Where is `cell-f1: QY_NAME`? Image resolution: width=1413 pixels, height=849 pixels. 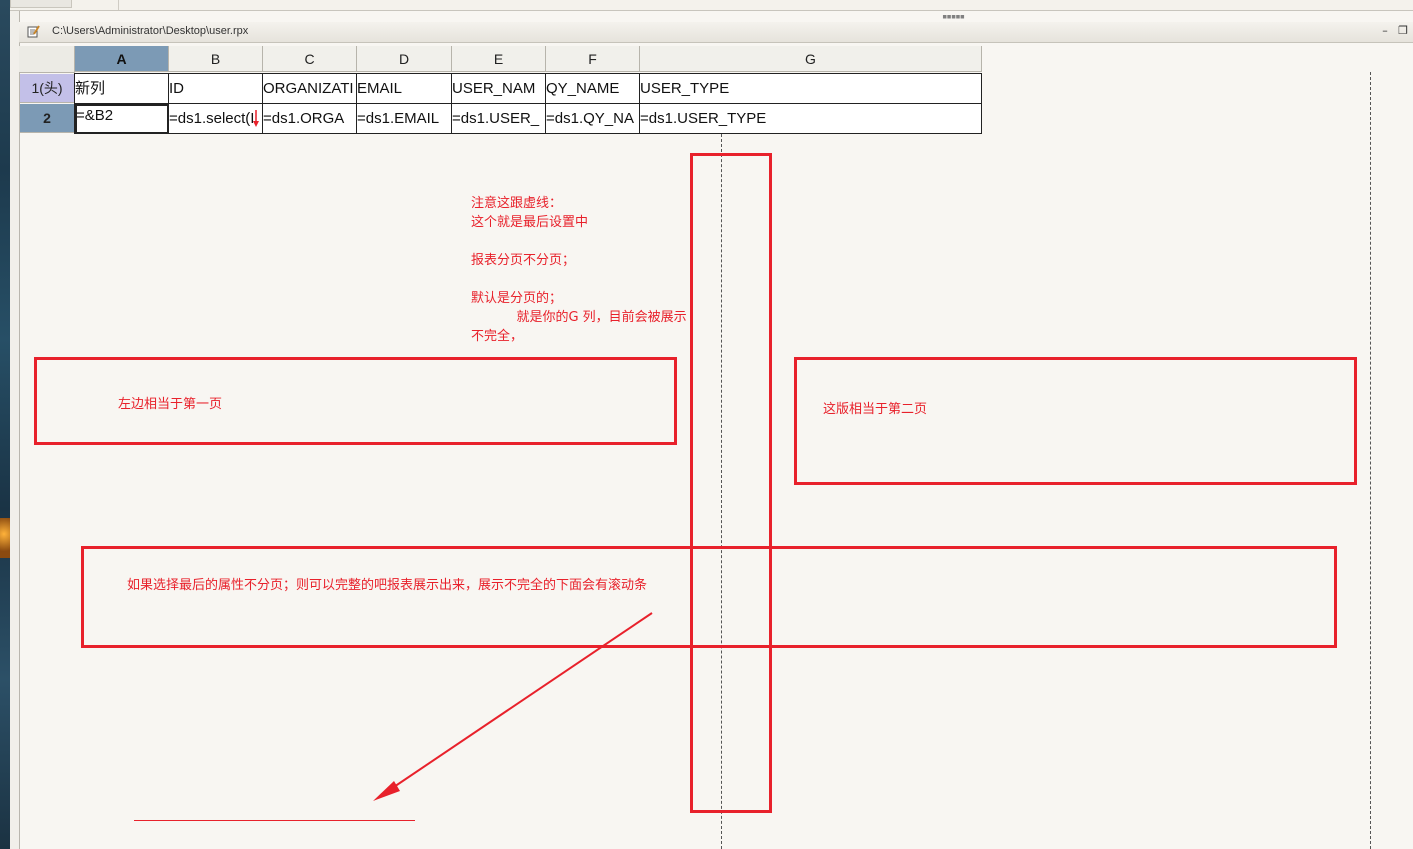 cell-f1: QY_NAME is located at coordinates (593, 89).